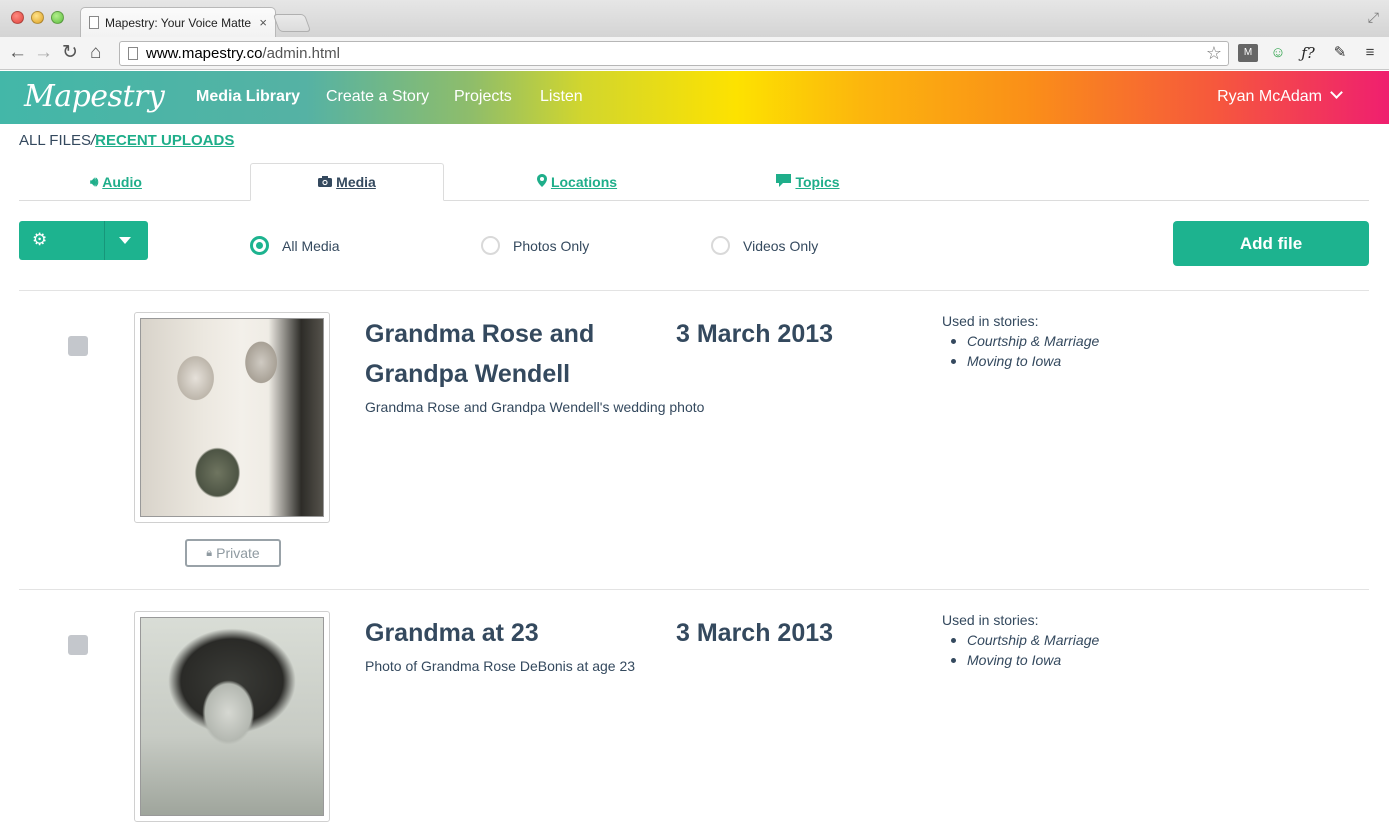  Describe the element at coordinates (1373, 17) in the screenshot. I see `fullscreen-icon: ⤢` at that location.